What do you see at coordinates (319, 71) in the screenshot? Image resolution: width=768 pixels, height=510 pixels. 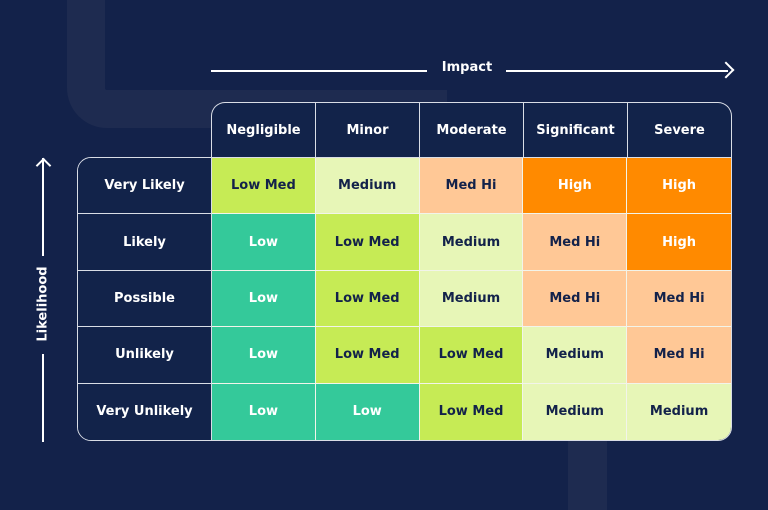 I see `impact-axis-line-left` at bounding box center [319, 71].